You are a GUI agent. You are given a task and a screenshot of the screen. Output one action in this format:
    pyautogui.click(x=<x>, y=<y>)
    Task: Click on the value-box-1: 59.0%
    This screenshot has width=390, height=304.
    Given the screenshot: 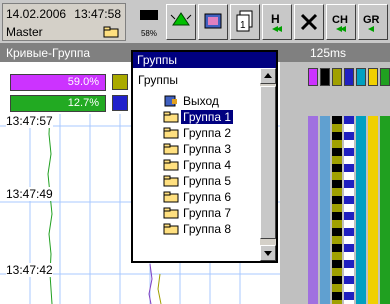 What is the action you would take?
    pyautogui.click(x=58, y=82)
    